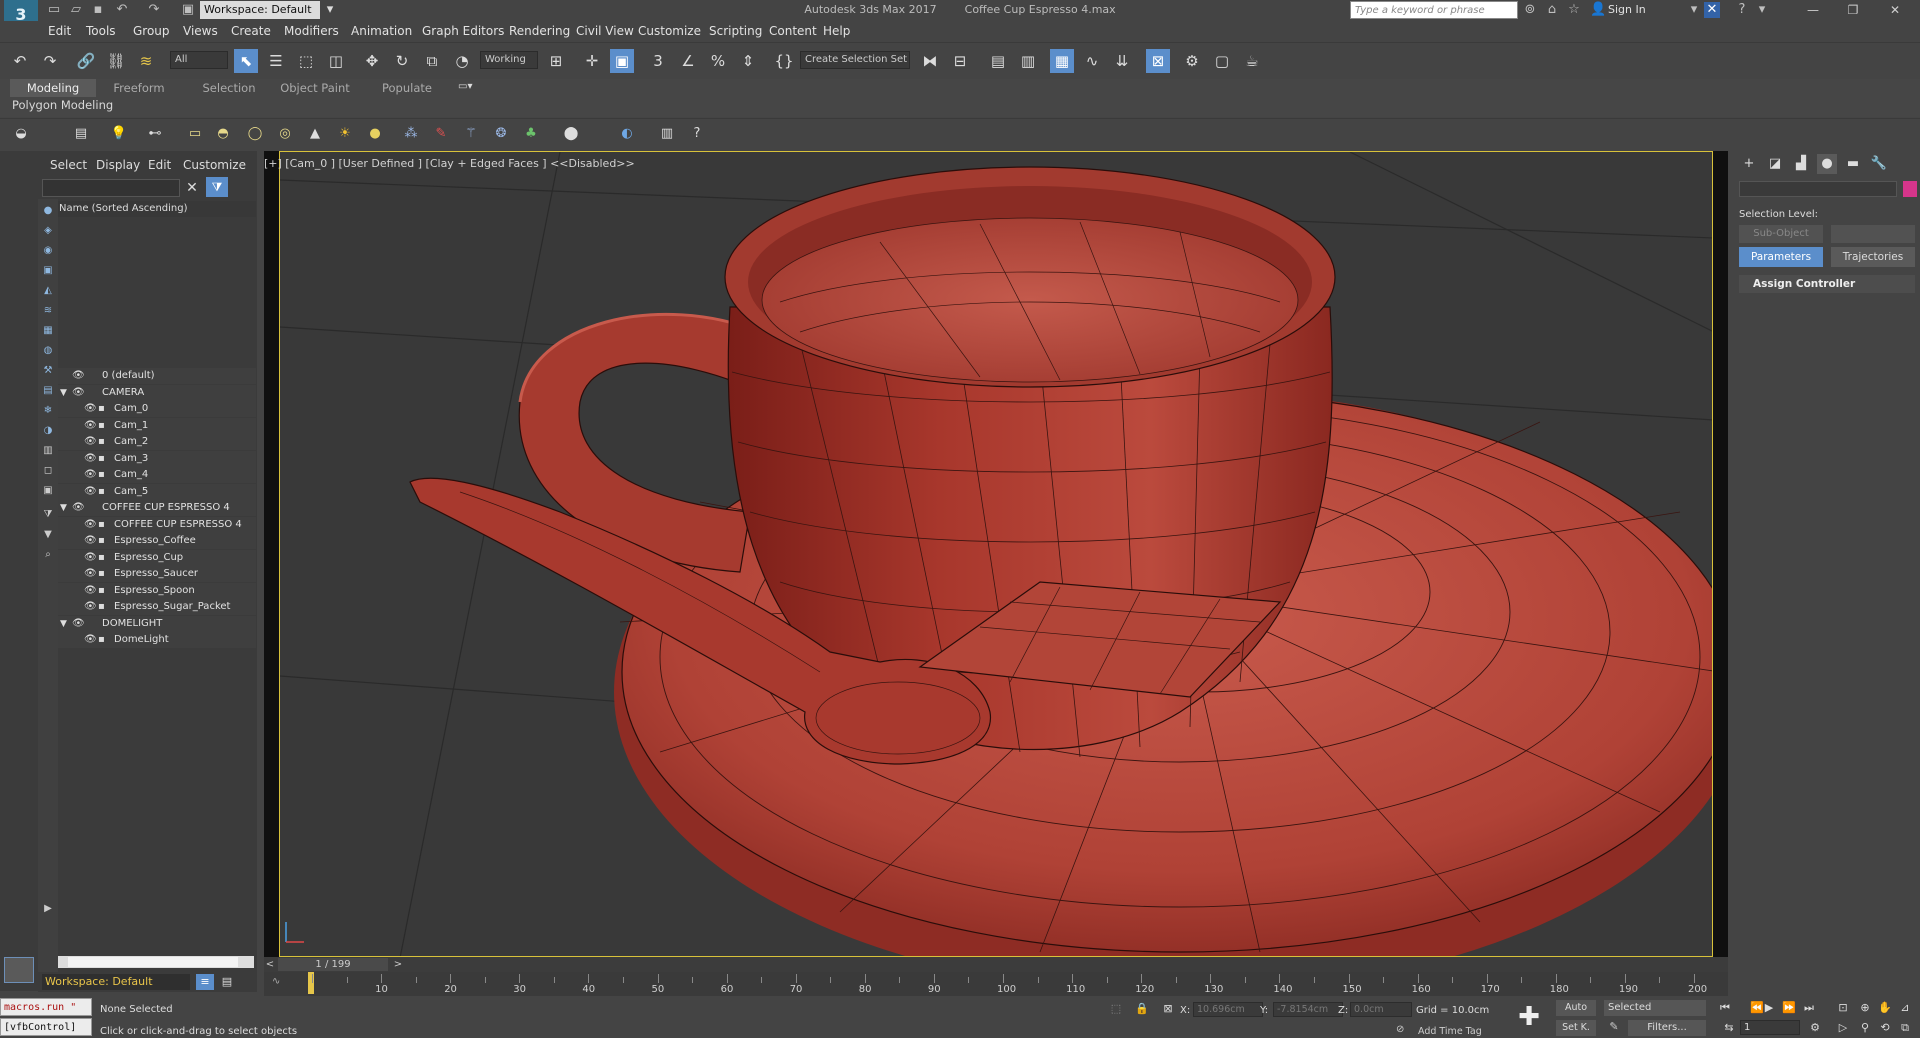 The width and height of the screenshot is (1920, 1038). I want to click on unlink-icon: ⛓, so click(116, 61).